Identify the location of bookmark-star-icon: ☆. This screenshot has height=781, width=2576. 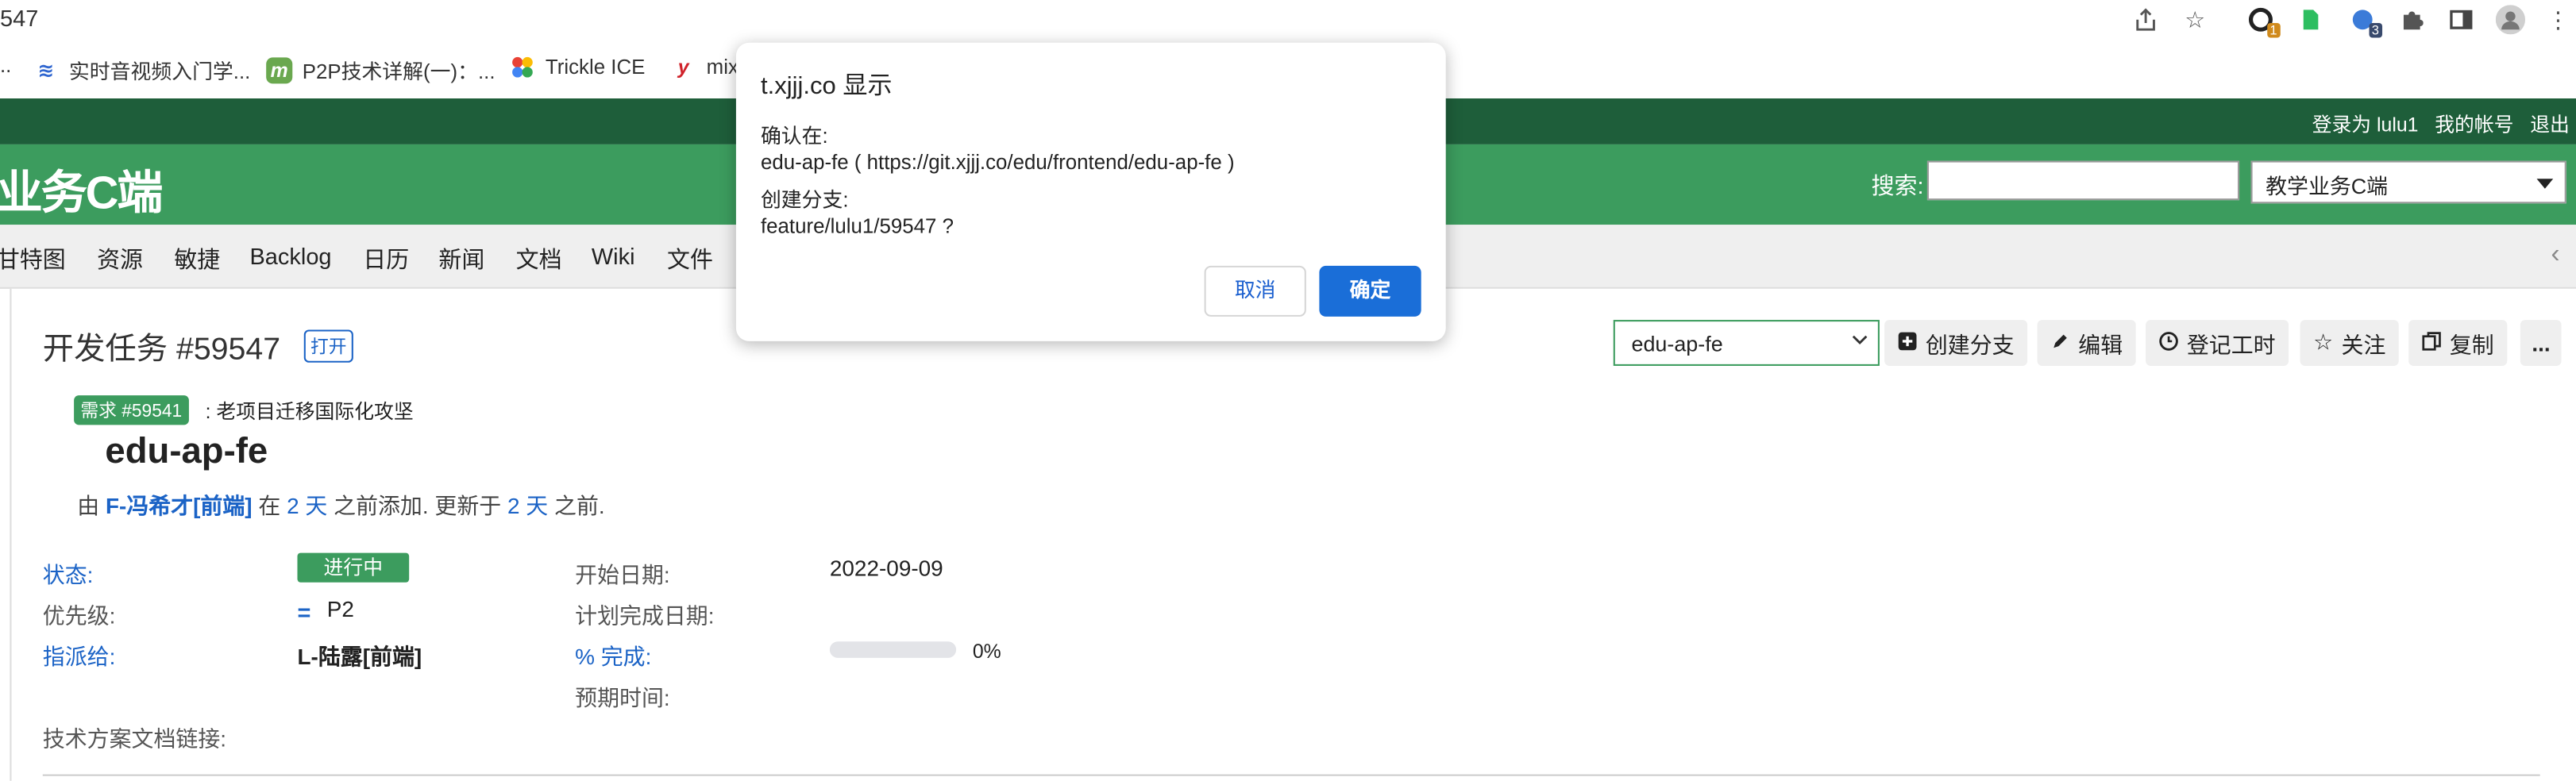
(2194, 19).